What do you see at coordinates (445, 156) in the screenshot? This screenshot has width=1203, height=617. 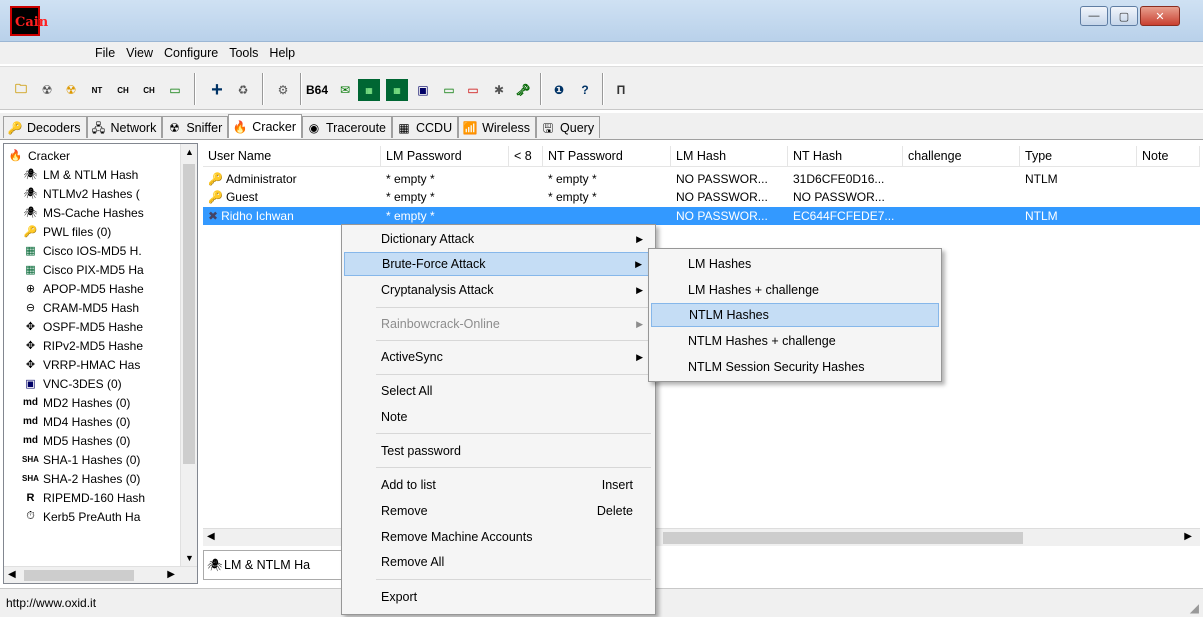 I see `col-lm-password: LM Password` at bounding box center [445, 156].